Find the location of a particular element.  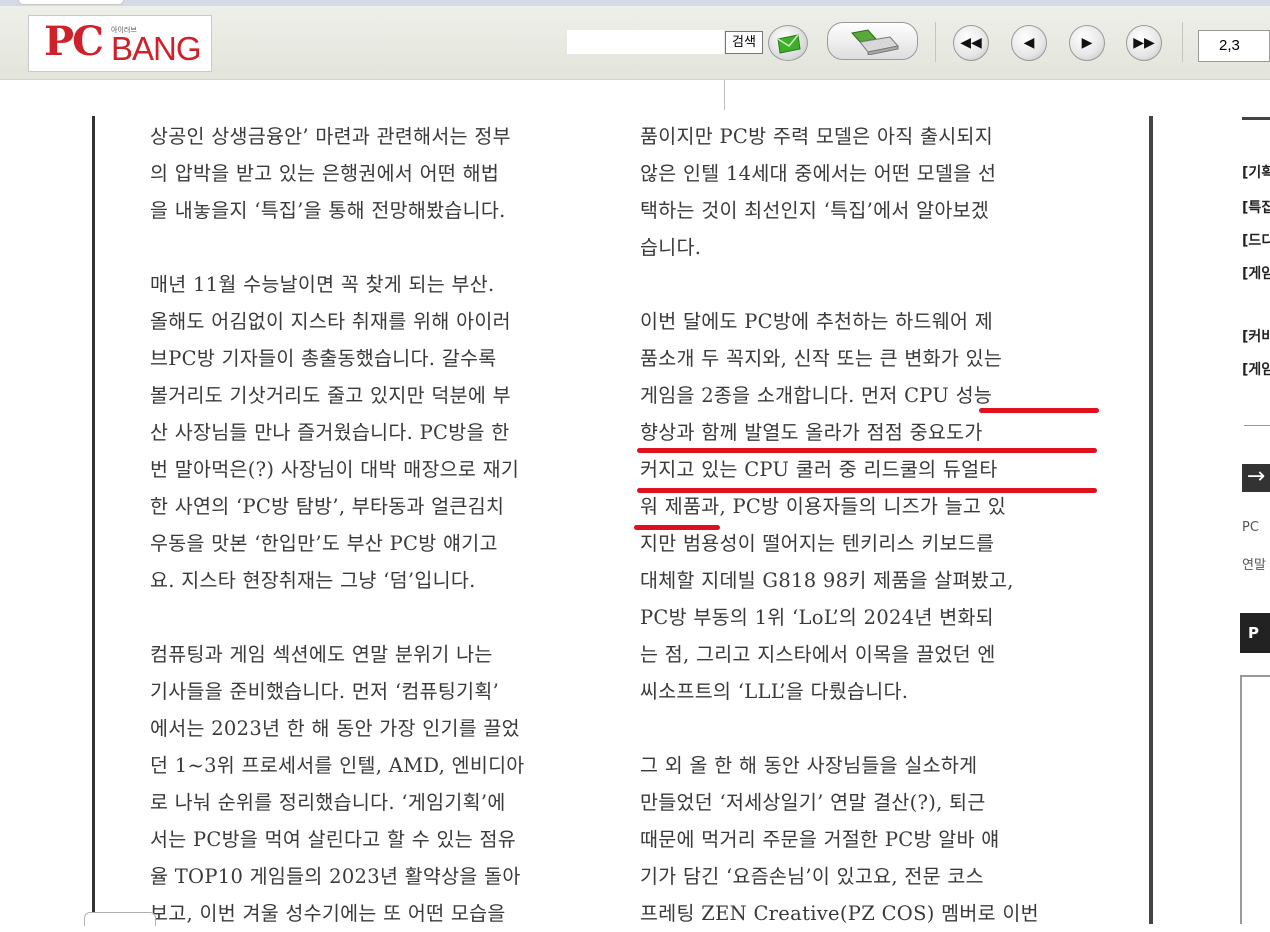

printer-icon is located at coordinates (875, 42).